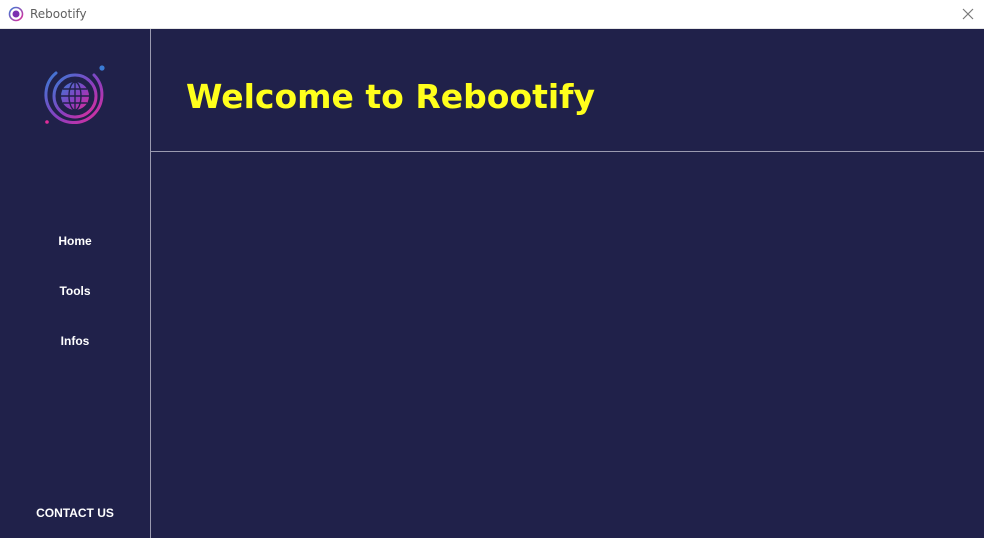  I want to click on sidebar: Home Tools Infos CONTACT US, so click(75, 283).